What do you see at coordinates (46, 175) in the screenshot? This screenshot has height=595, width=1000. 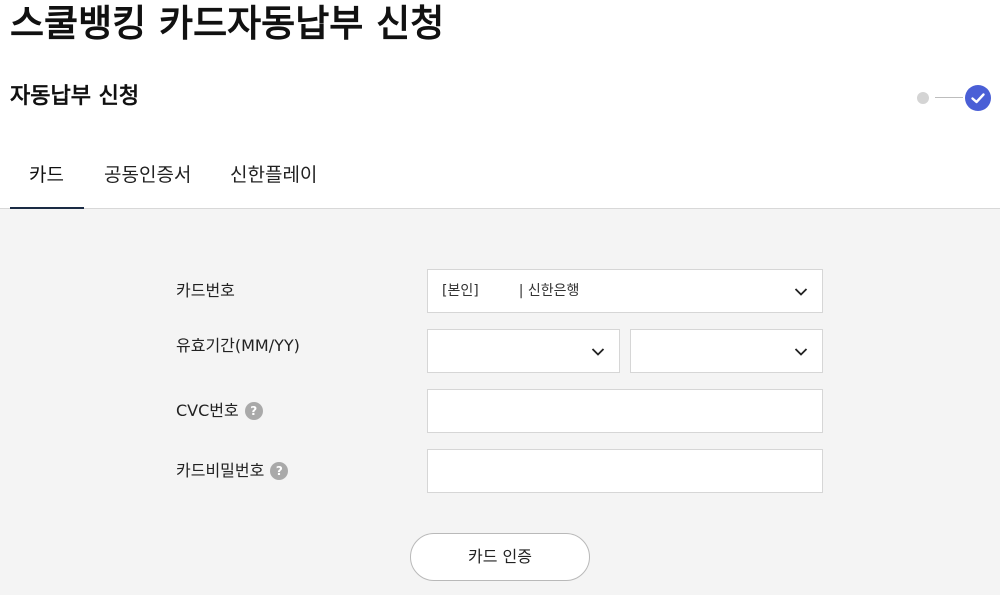 I see `tab-card: 카드` at bounding box center [46, 175].